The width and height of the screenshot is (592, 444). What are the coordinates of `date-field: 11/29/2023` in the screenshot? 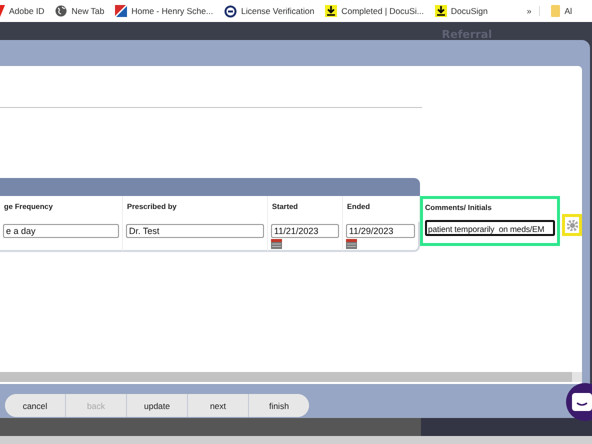 It's located at (380, 231).